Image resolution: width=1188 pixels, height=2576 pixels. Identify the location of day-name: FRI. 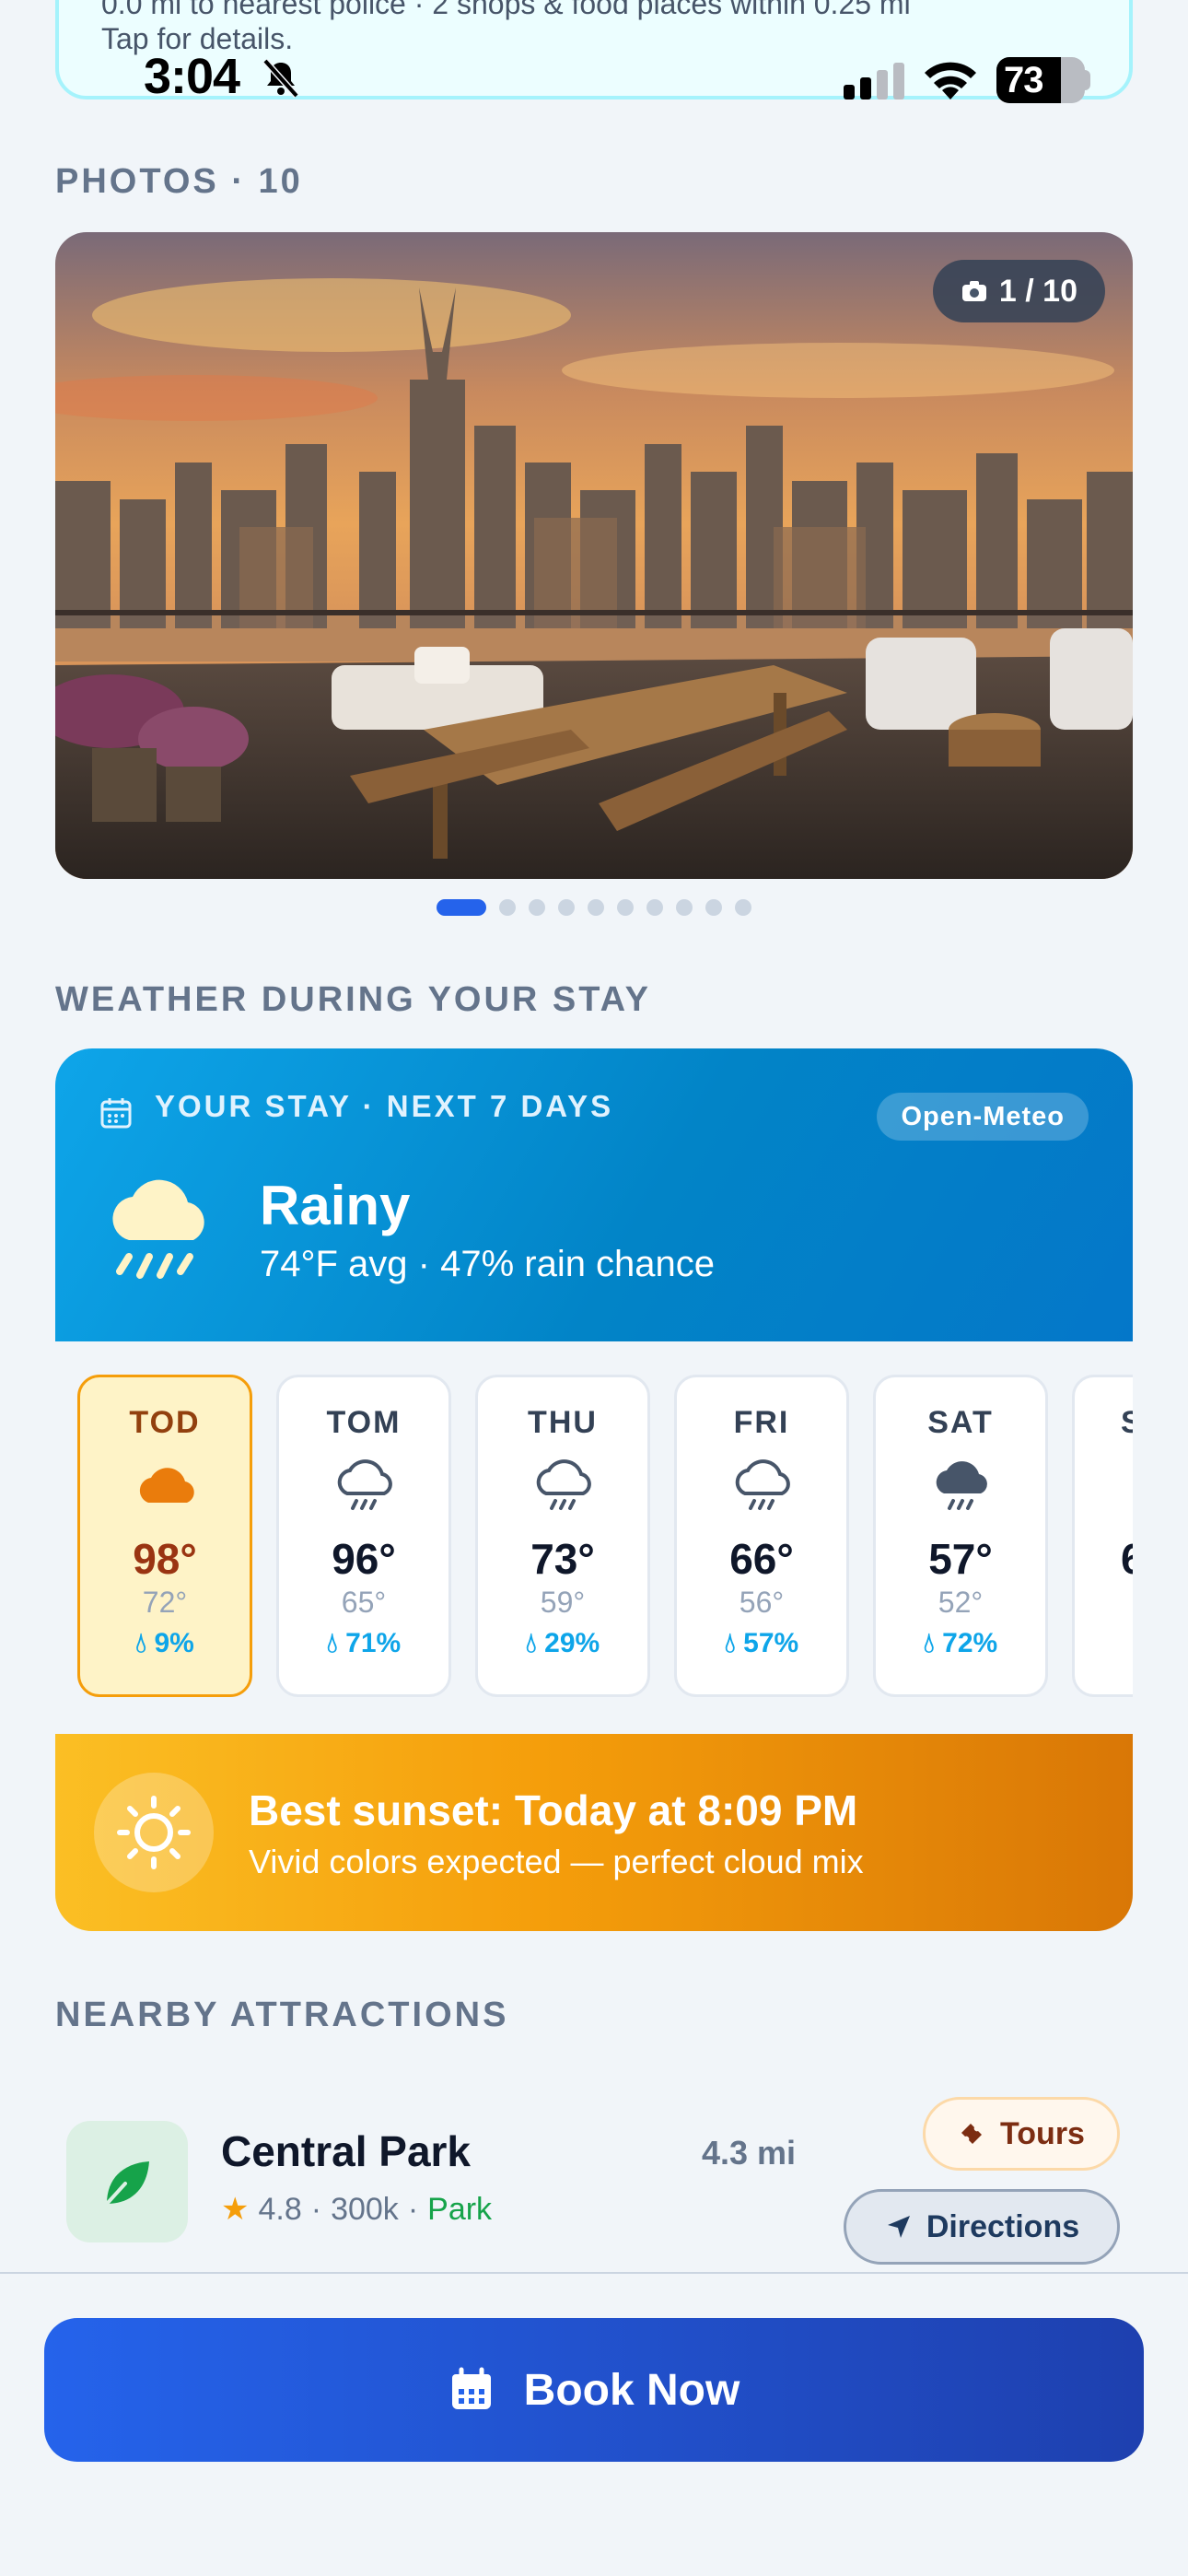
(761, 1422).